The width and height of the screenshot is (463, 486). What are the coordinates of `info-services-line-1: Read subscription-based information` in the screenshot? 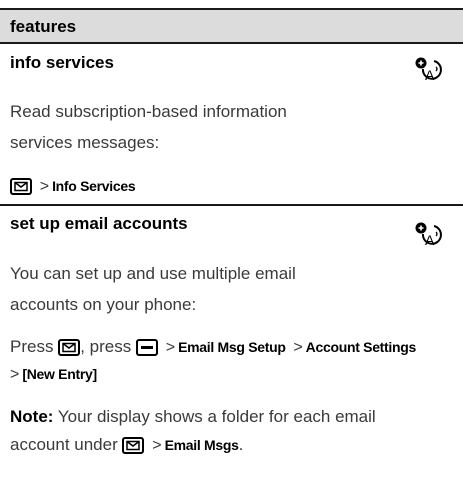 It's located at (148, 111).